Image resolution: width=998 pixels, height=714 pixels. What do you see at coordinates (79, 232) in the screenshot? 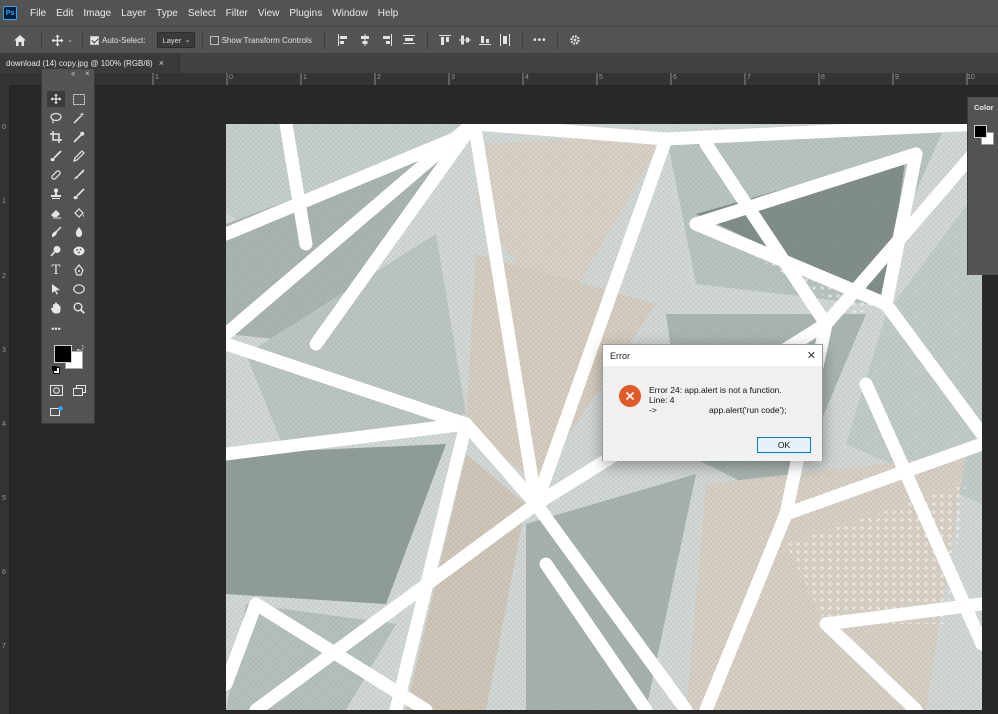
I see `blur-drop-icon` at bounding box center [79, 232].